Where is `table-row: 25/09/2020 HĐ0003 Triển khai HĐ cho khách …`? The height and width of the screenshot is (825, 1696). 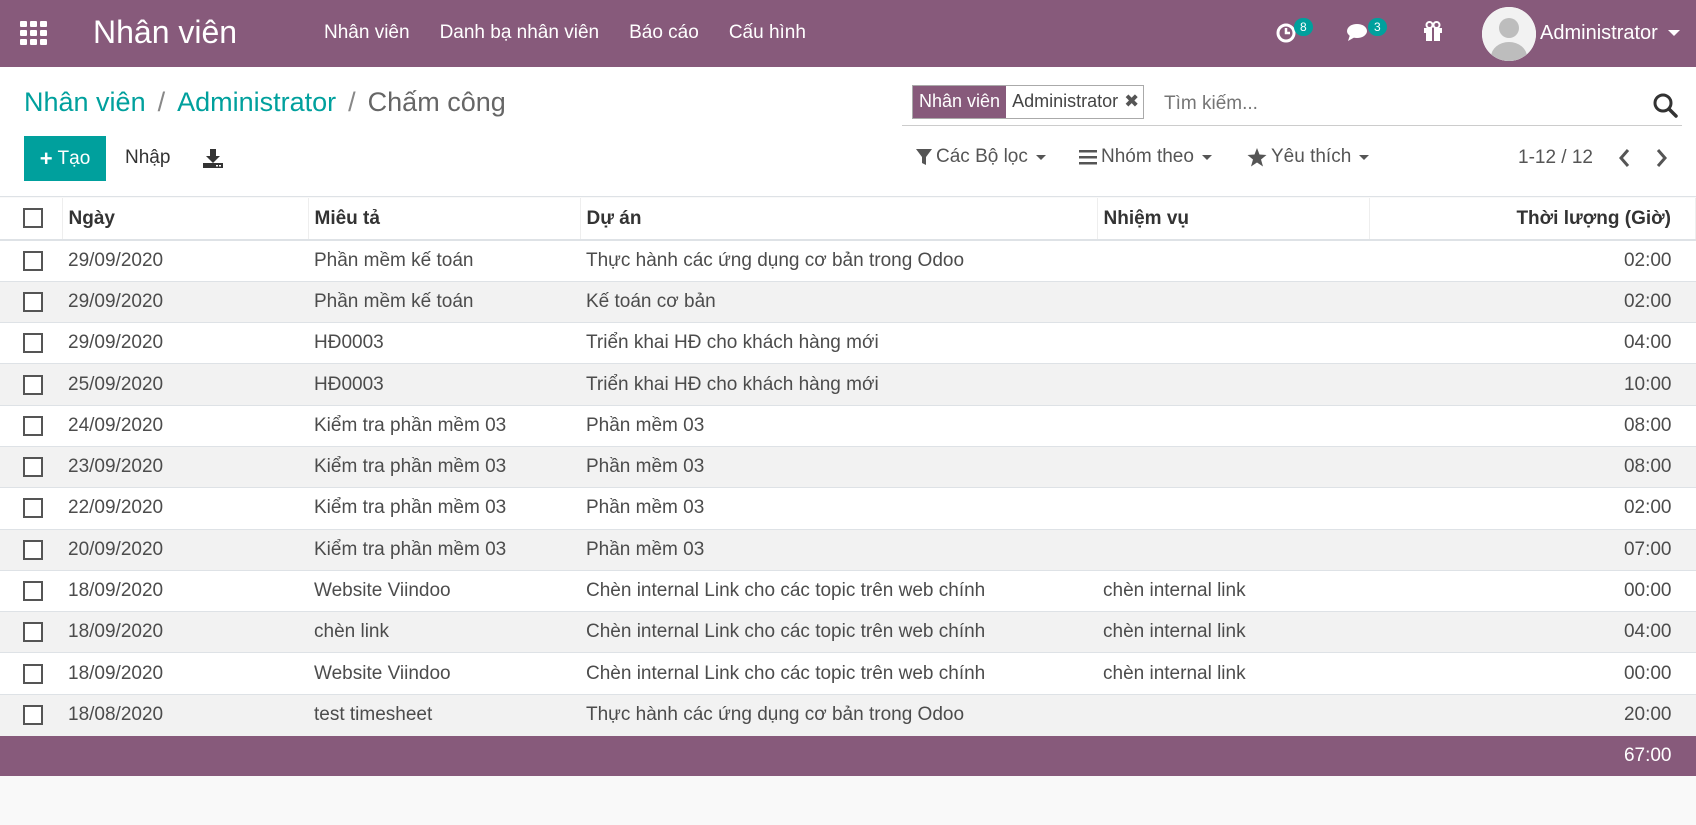
table-row: 25/09/2020 HĐ0003 Triển khai HĐ cho khách … is located at coordinates (848, 384).